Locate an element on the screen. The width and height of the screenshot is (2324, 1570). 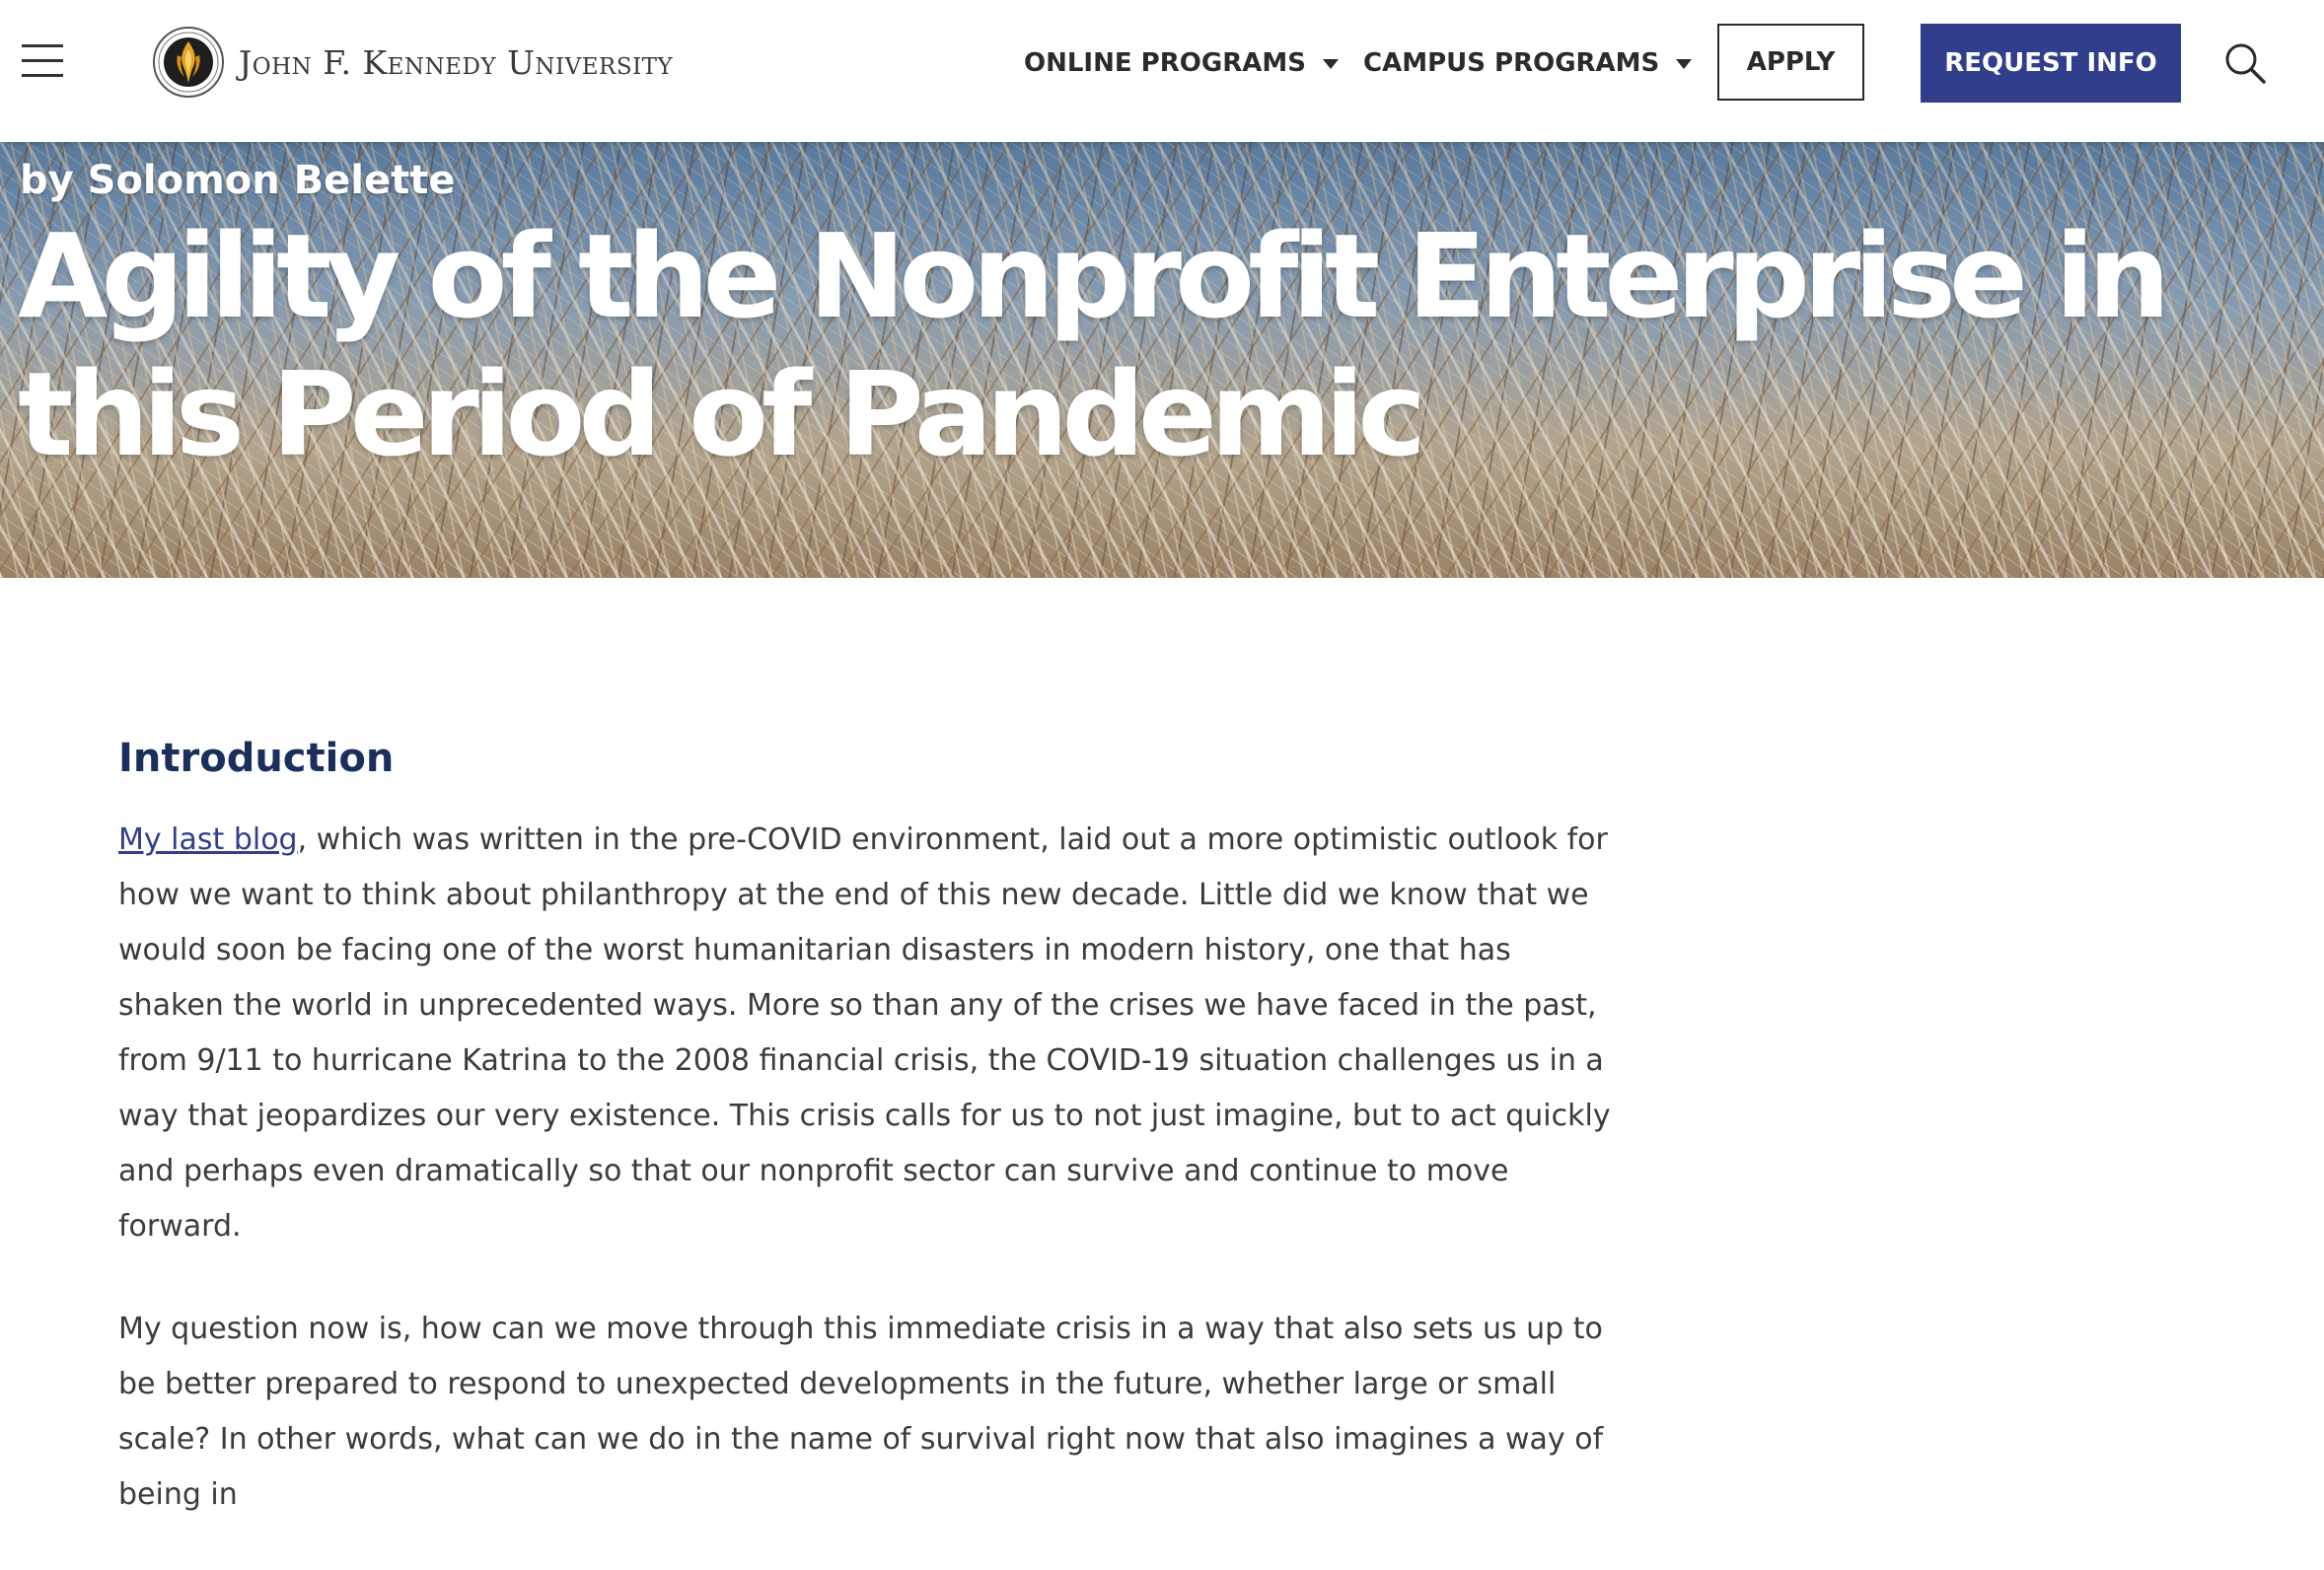
apply-button: APPLY is located at coordinates (1790, 62).